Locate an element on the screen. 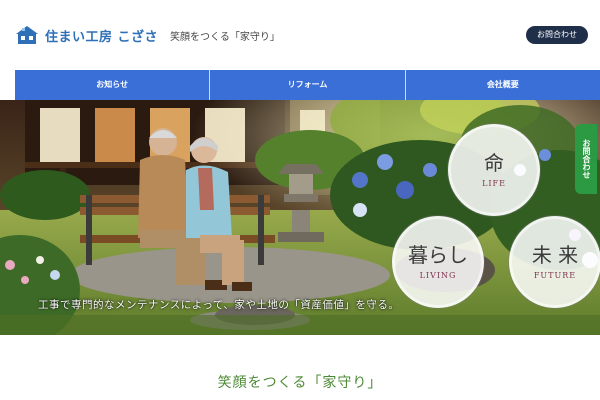 The image size is (600, 400). site-logo: 住まい工房 こざさ 笑顔をつくる「家守り」 is located at coordinates (147, 35).